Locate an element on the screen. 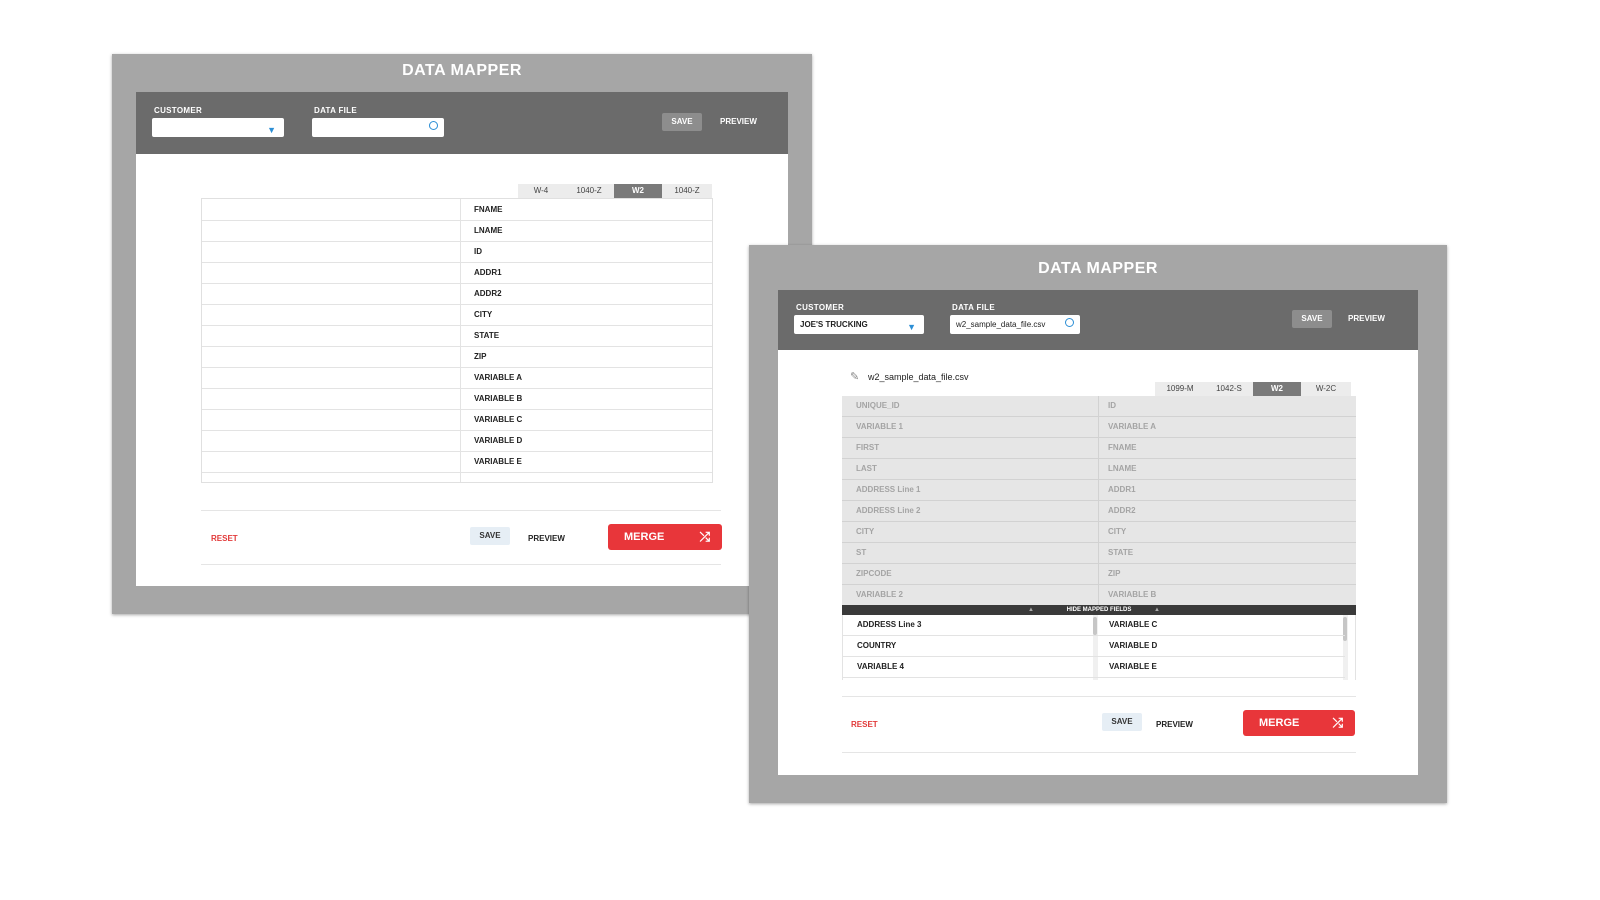 The height and width of the screenshot is (900, 1600). table-row: FNAME is located at coordinates (457, 210).